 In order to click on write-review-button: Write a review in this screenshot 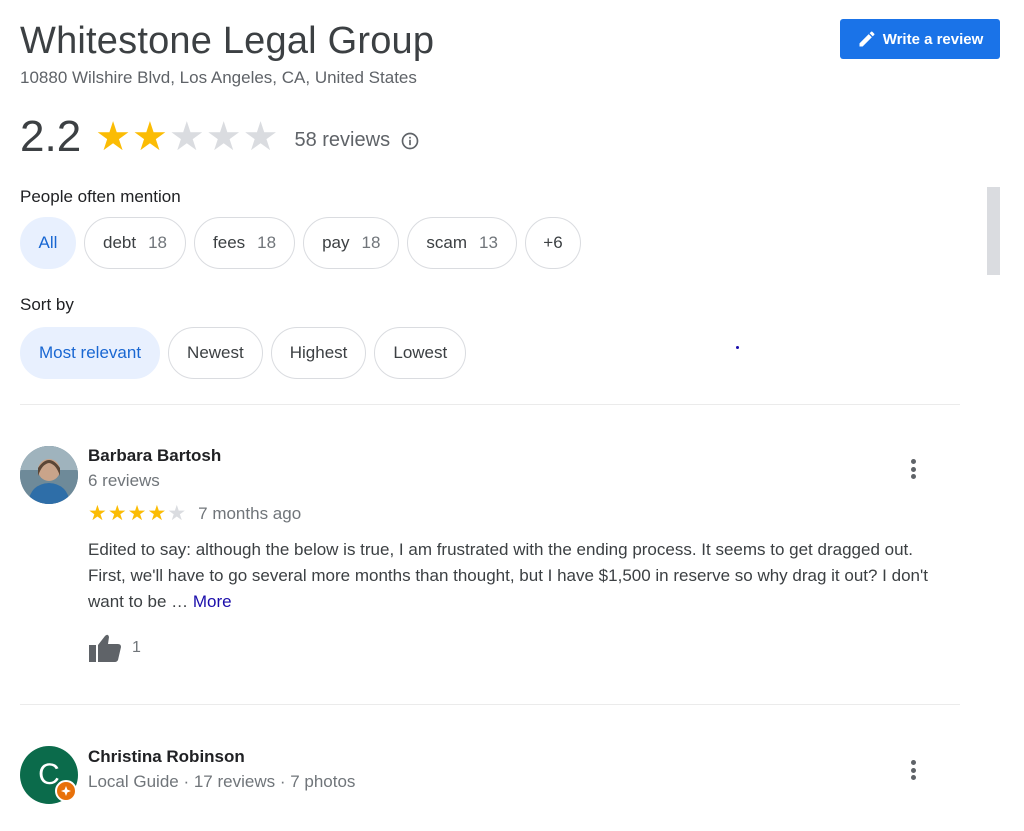, I will do `click(920, 39)`.